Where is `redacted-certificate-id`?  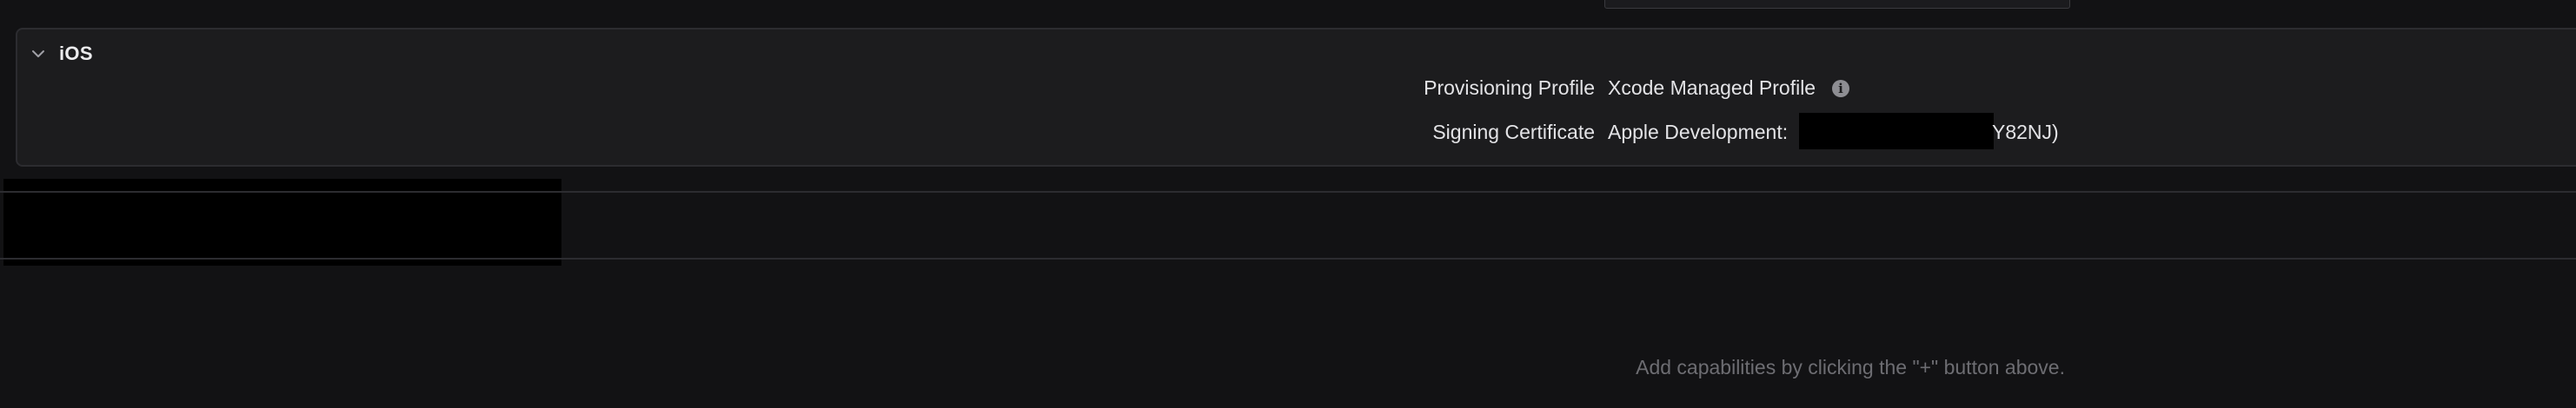
redacted-certificate-id is located at coordinates (1896, 131).